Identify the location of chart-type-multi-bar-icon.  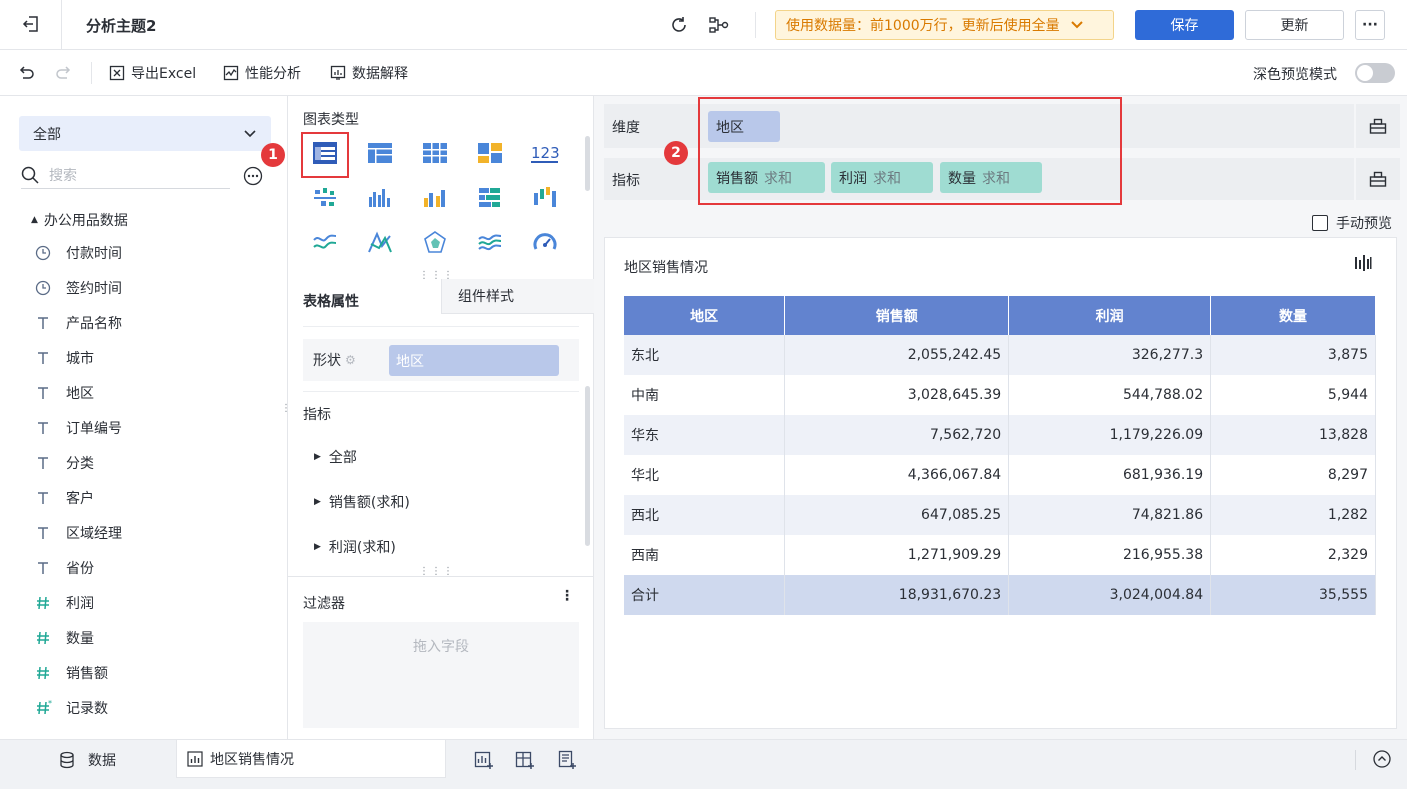
(435, 198).